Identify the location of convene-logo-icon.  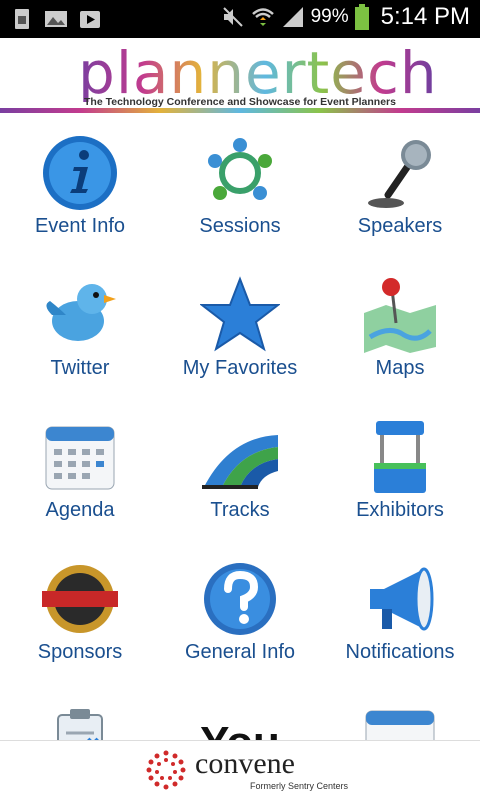
(166, 770).